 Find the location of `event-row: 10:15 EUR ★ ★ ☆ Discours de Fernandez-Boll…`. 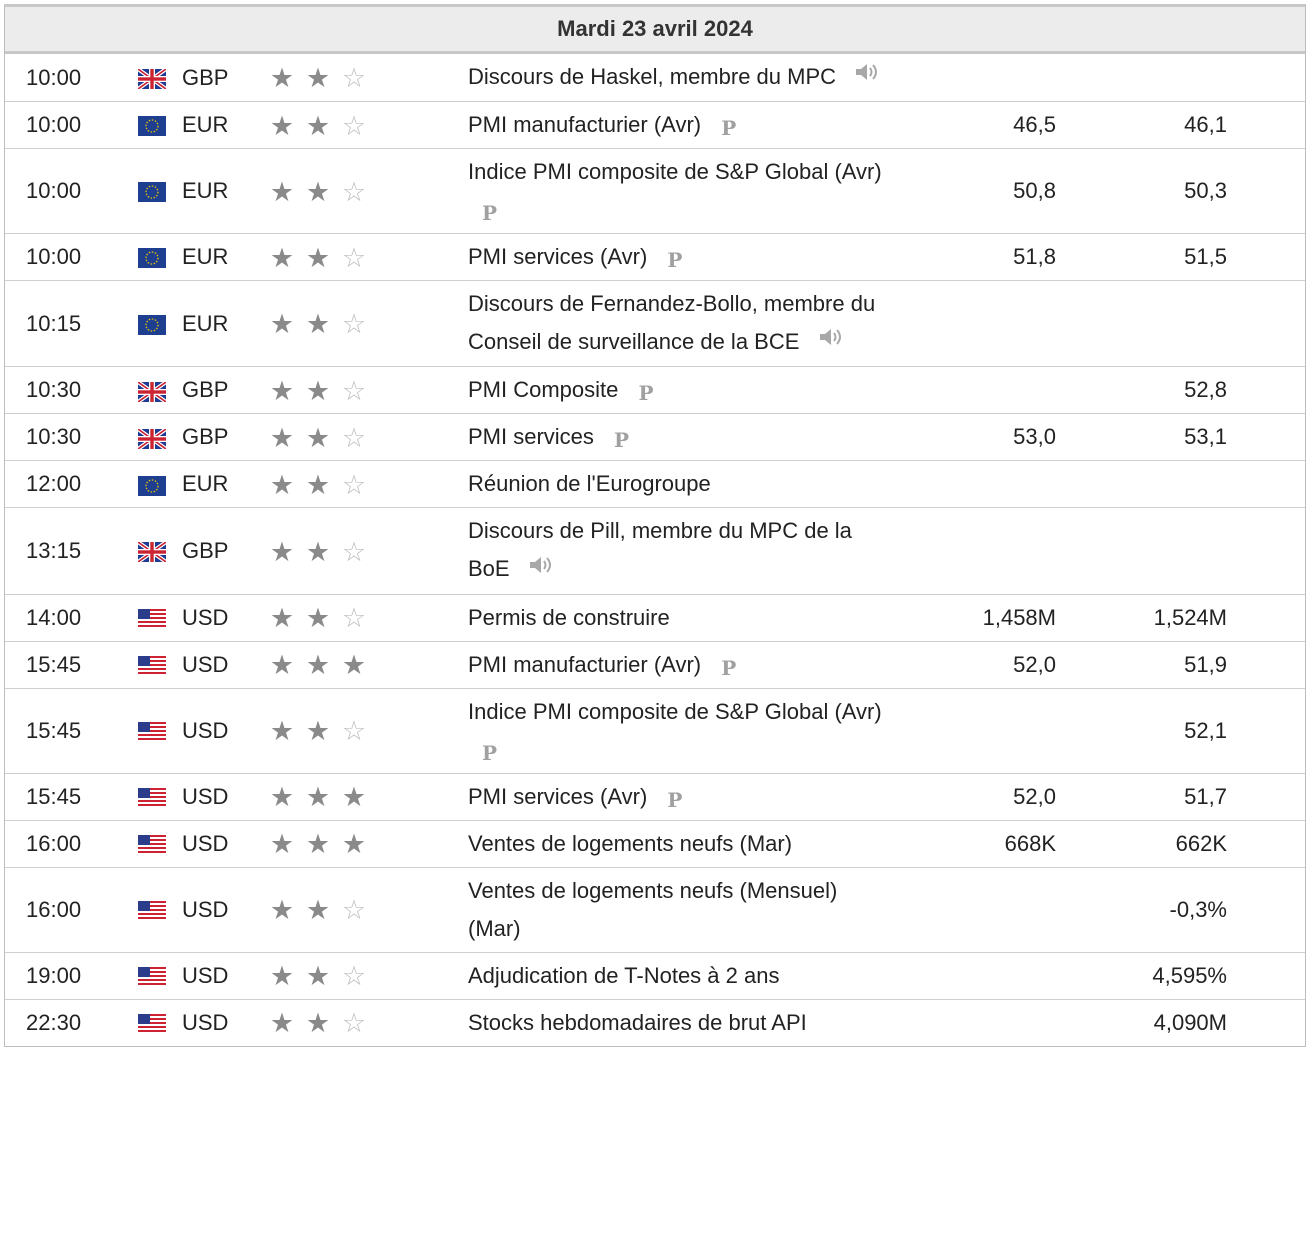

event-row: 10:15 EUR ★ ★ ☆ Discours de Fernandez-Boll… is located at coordinates (655, 324).